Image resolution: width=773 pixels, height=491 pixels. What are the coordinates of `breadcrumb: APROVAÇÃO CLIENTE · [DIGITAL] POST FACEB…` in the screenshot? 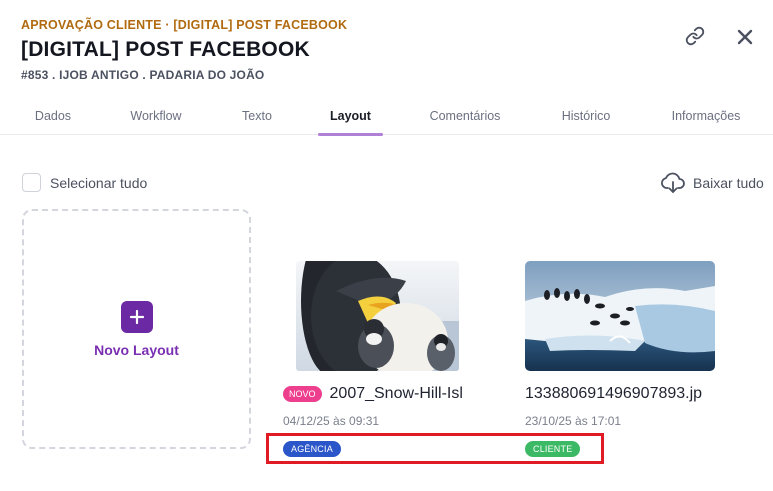 It's located at (184, 25).